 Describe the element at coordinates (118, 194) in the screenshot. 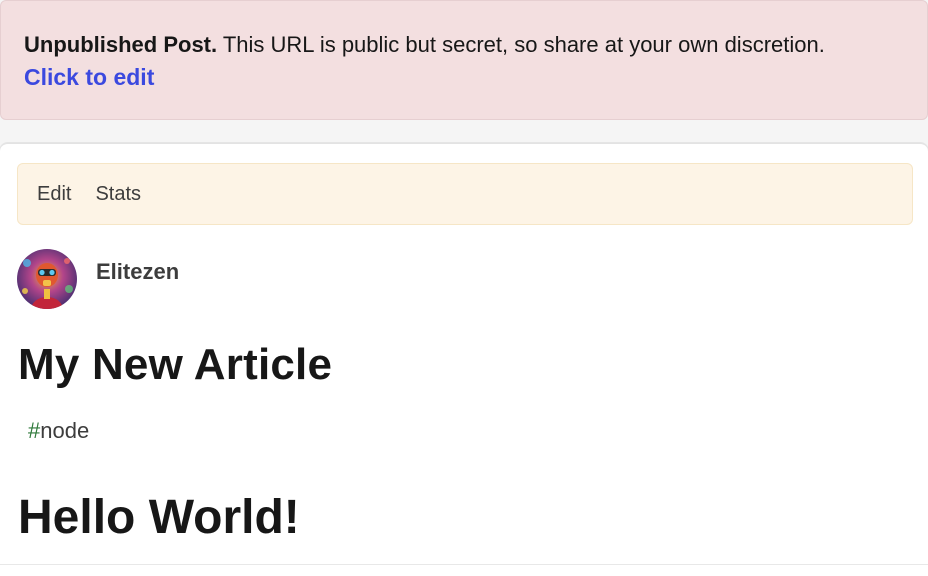

I see `stats-link: Stats` at that location.